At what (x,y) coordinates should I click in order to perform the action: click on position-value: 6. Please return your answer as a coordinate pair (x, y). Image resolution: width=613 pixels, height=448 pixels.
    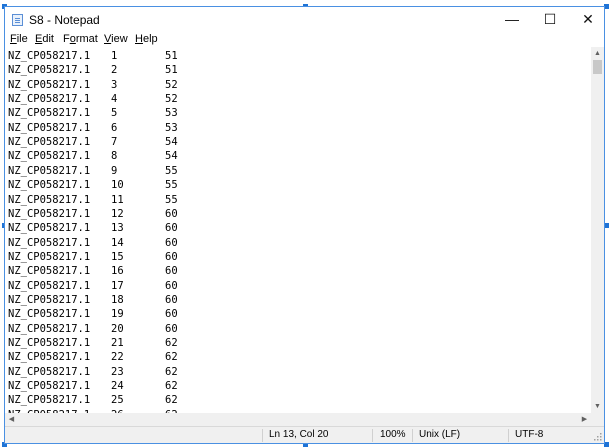
    Looking at the image, I should click on (114, 127).